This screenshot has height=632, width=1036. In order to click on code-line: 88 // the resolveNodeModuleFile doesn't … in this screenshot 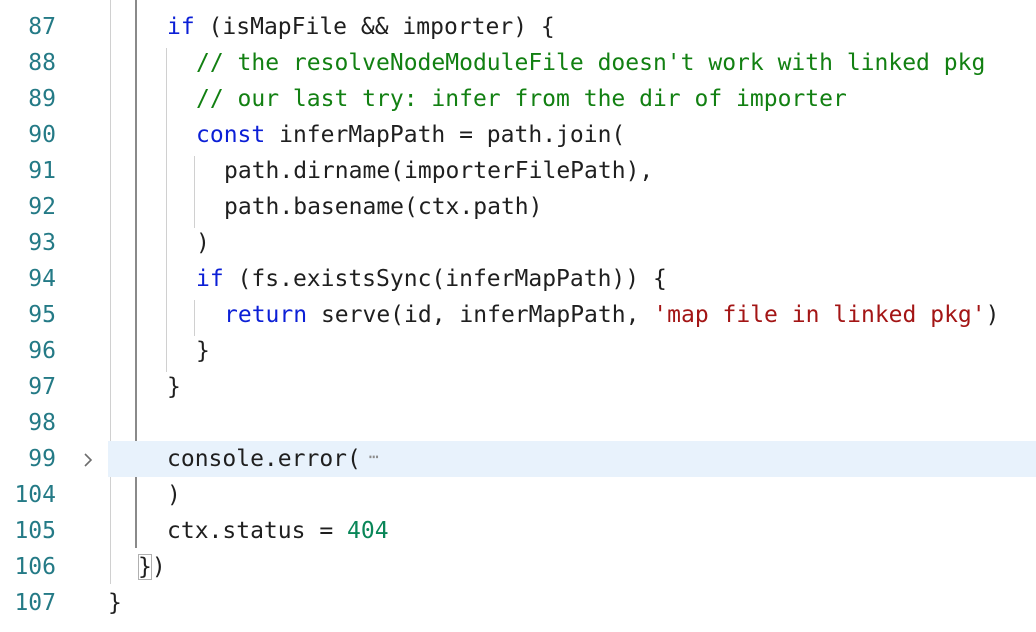, I will do `click(518, 63)`.